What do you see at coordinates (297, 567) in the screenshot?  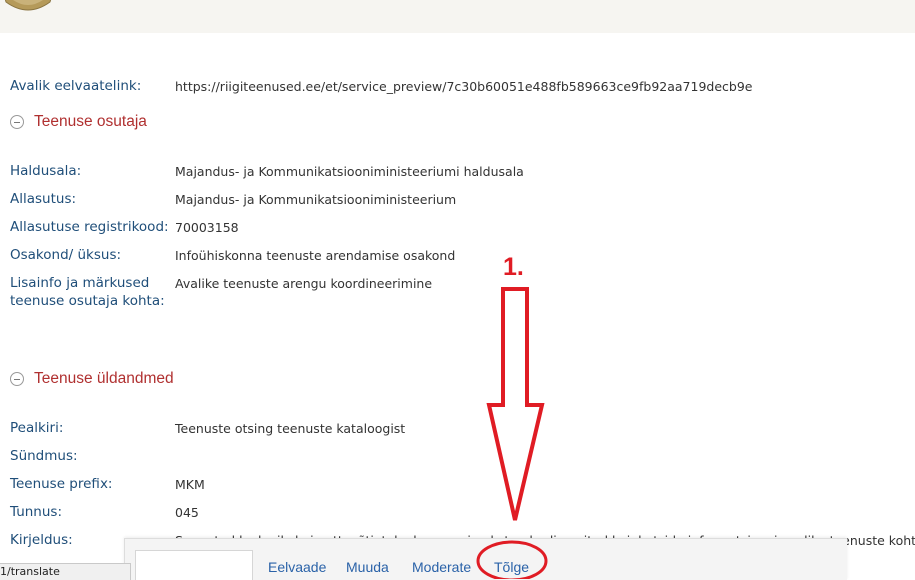 I see `preview-button: Eelvaade` at bounding box center [297, 567].